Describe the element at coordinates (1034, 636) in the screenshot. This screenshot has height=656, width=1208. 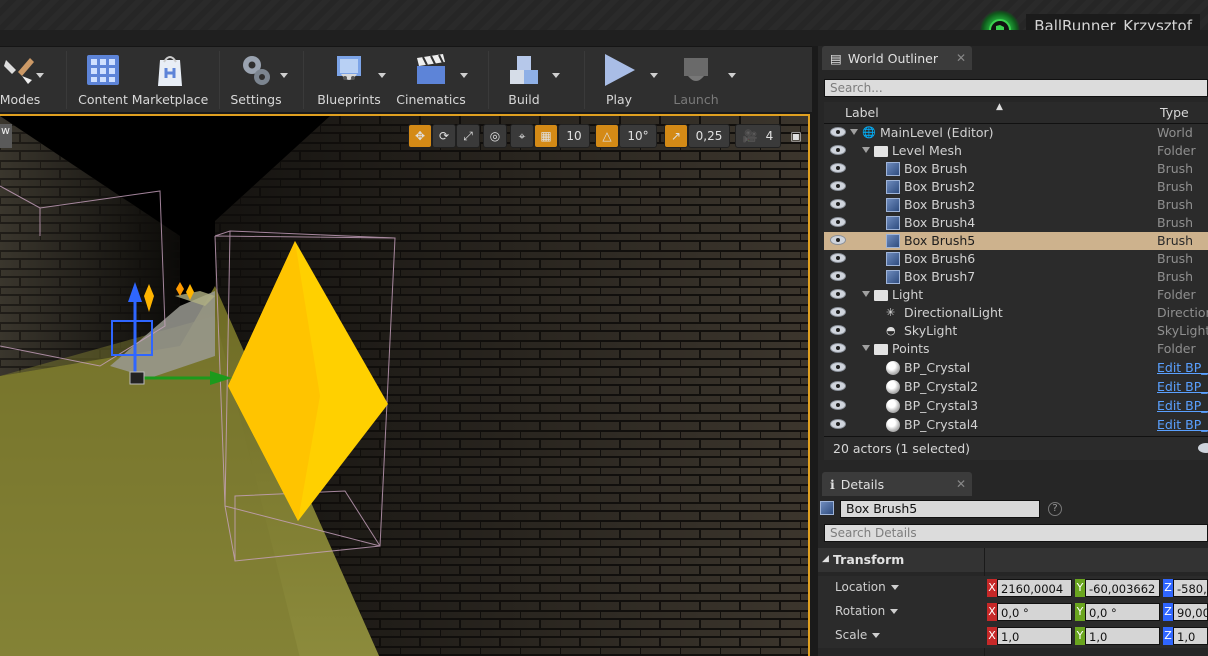
I see `scale-x-value: 1,0` at that location.